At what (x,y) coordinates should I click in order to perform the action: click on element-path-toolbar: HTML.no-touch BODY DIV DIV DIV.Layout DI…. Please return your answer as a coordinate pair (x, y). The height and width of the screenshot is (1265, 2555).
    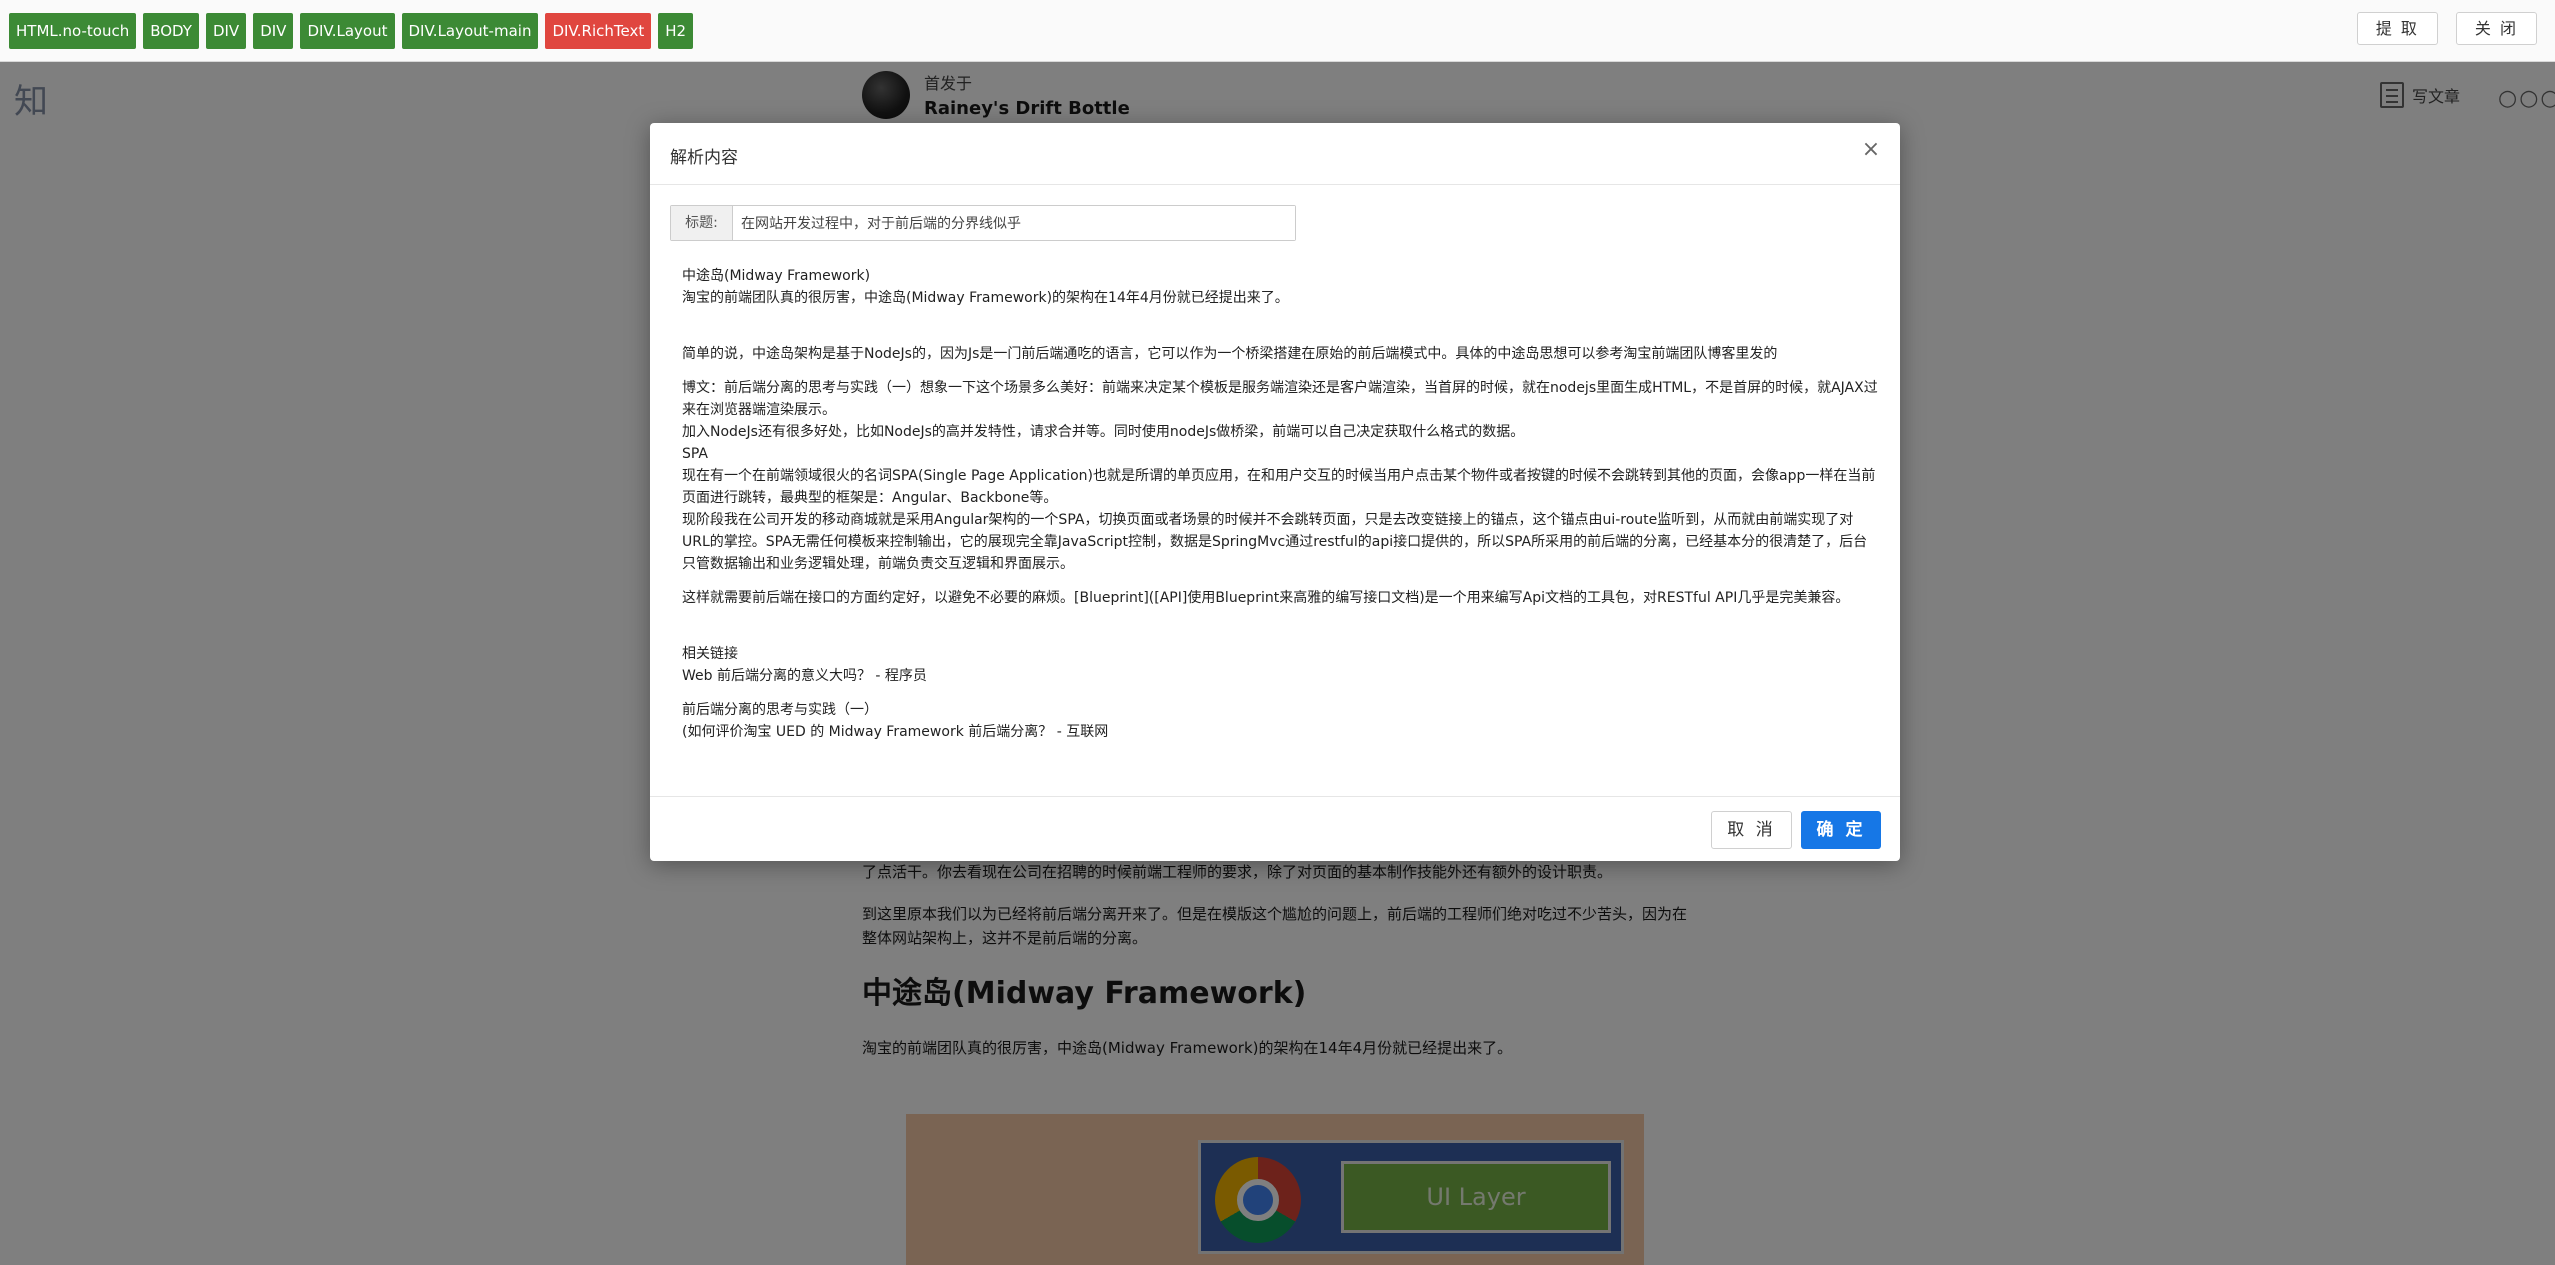
    Looking at the image, I should click on (1277, 31).